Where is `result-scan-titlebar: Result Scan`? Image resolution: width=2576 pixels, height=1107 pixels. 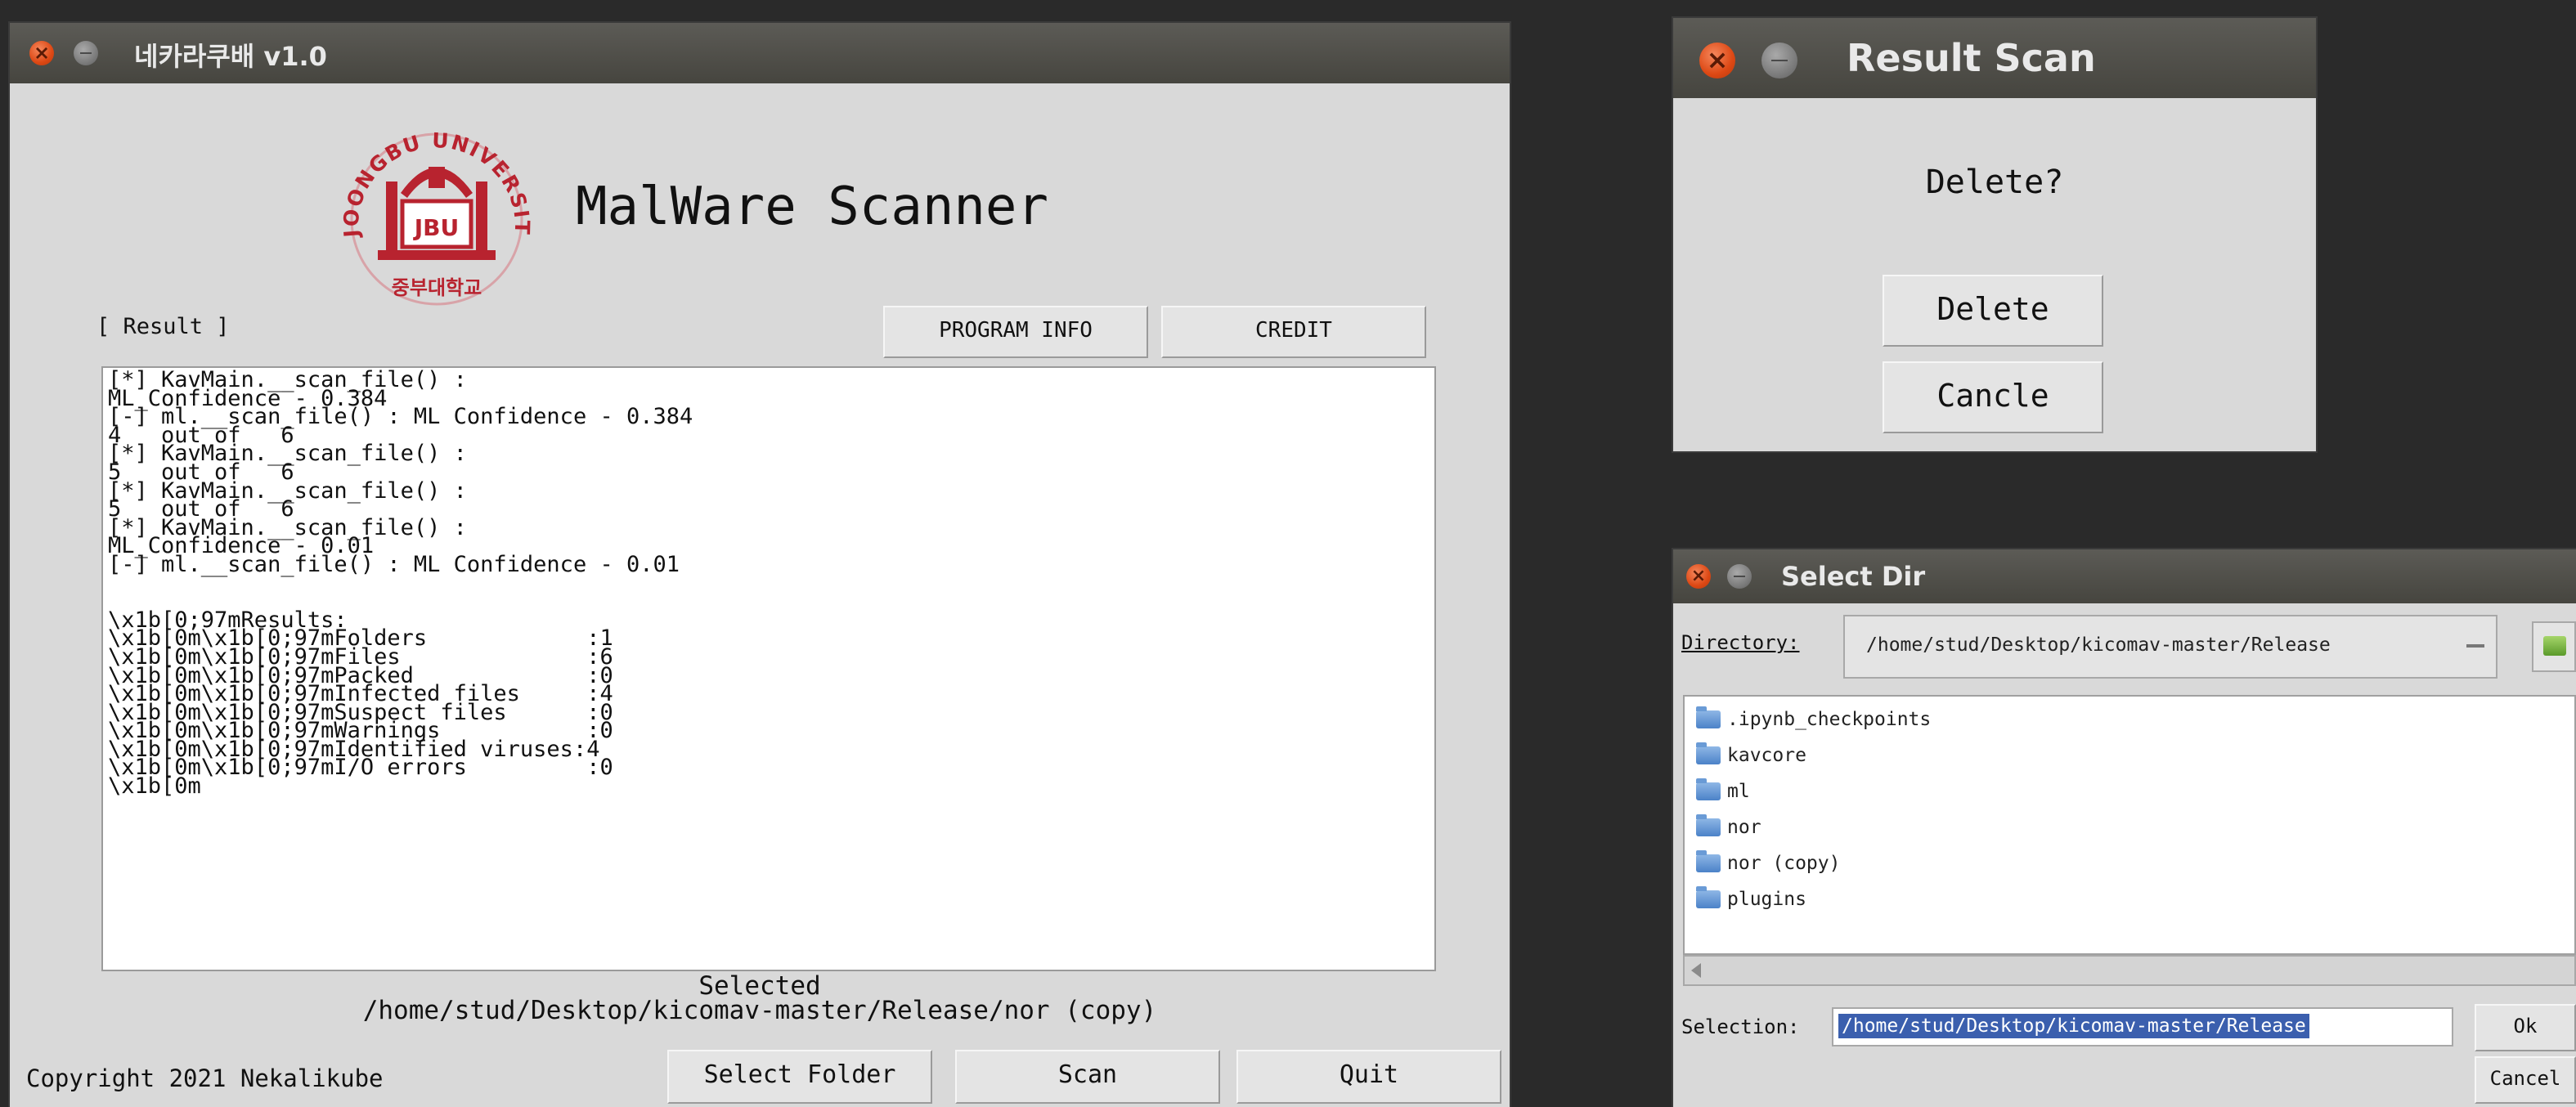 result-scan-titlebar: Result Scan is located at coordinates (1994, 58).